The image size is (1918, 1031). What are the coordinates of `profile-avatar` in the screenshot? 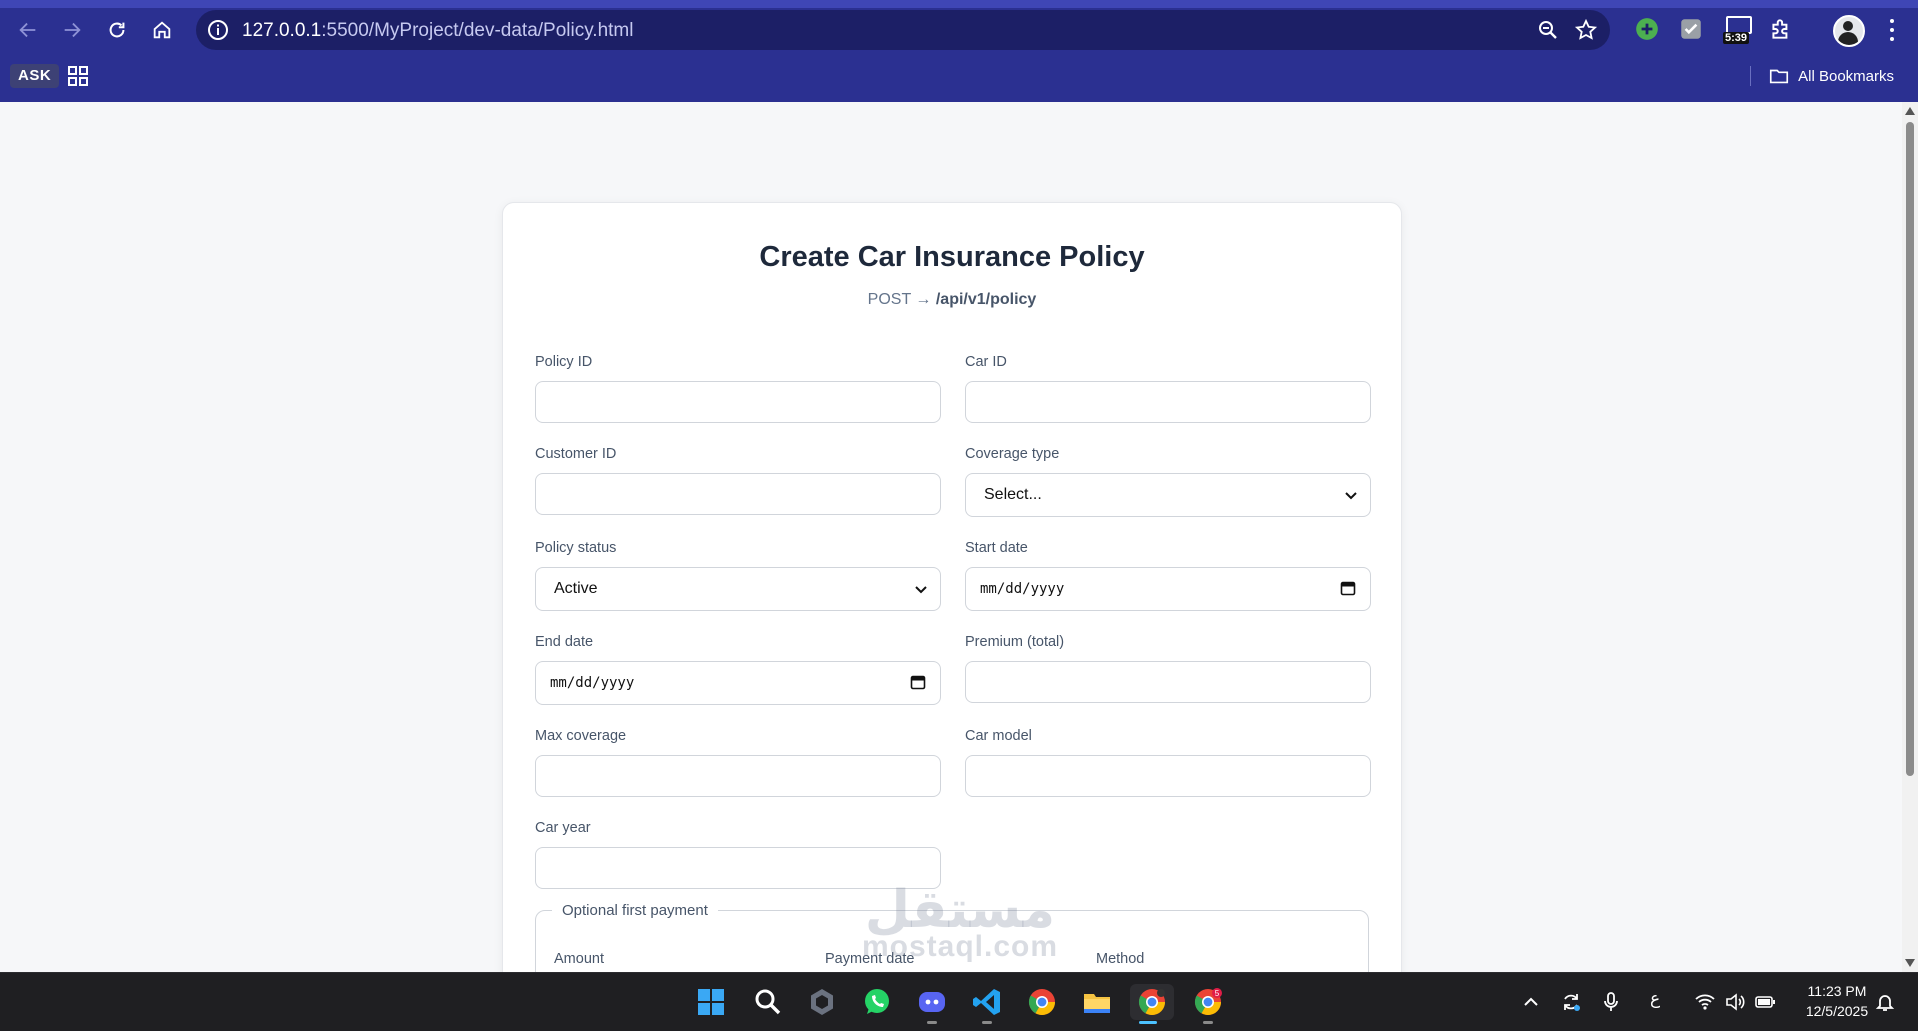 It's located at (1849, 31).